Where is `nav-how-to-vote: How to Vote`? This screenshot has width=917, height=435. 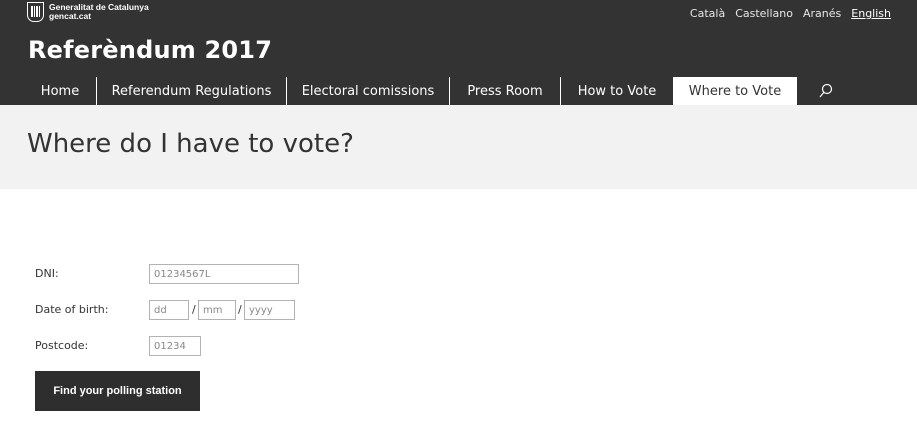
nav-how-to-vote: How to Vote is located at coordinates (617, 91).